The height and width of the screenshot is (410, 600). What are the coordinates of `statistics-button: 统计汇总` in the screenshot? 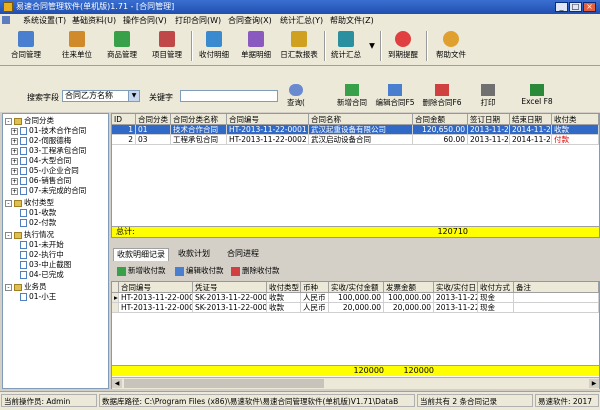 It's located at (346, 46).